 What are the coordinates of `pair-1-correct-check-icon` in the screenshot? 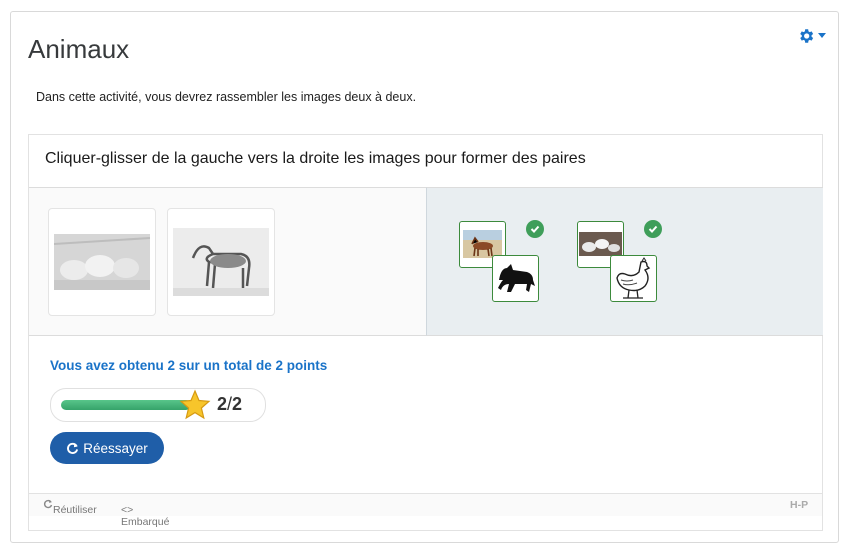 It's located at (535, 229).